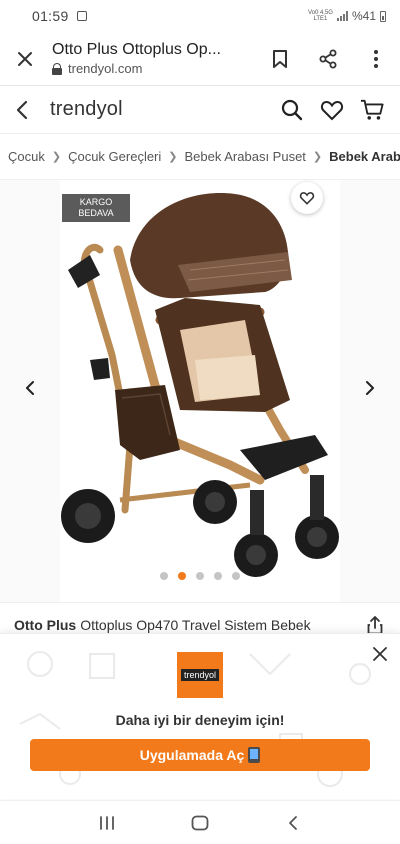  I want to click on browser-bar: Otto Plus Ottoplus Op... trendyol.com, so click(200, 59).